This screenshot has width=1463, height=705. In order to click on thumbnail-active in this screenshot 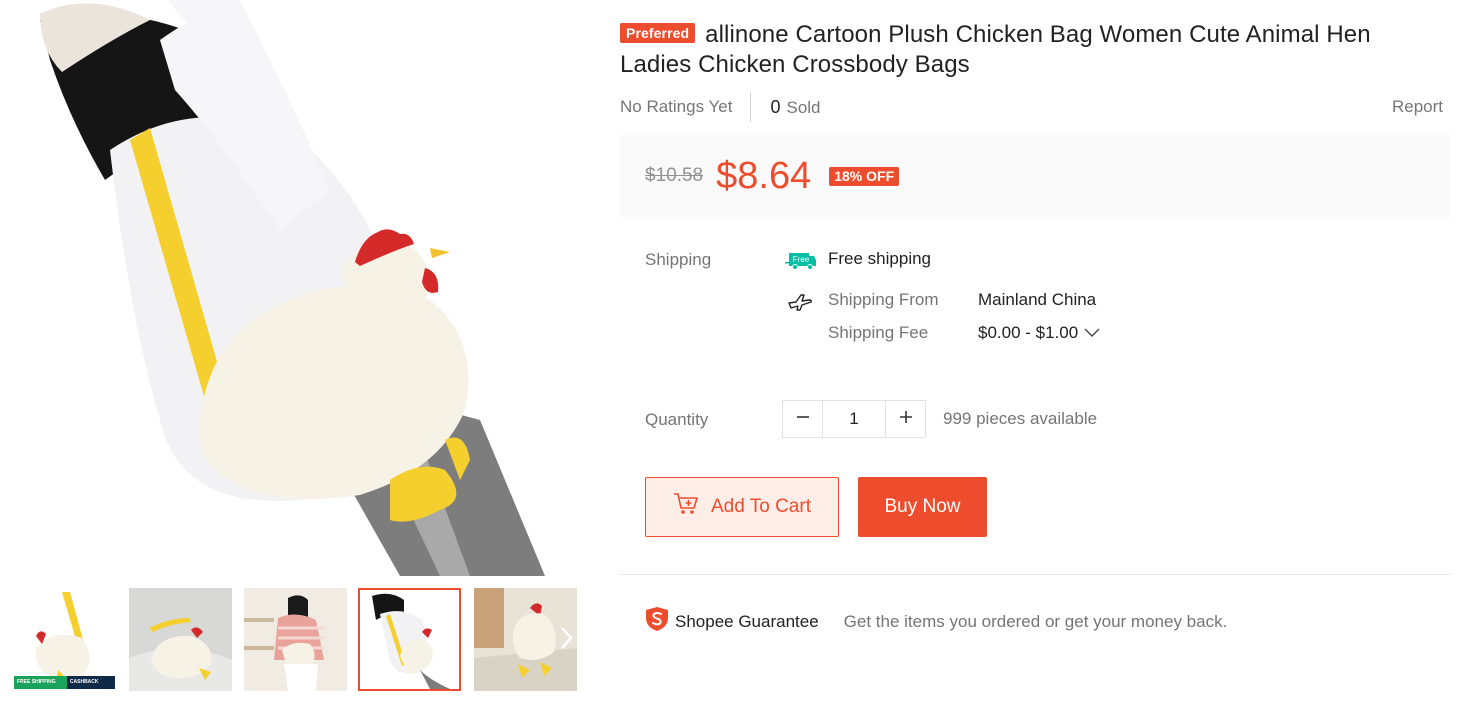, I will do `click(409, 639)`.